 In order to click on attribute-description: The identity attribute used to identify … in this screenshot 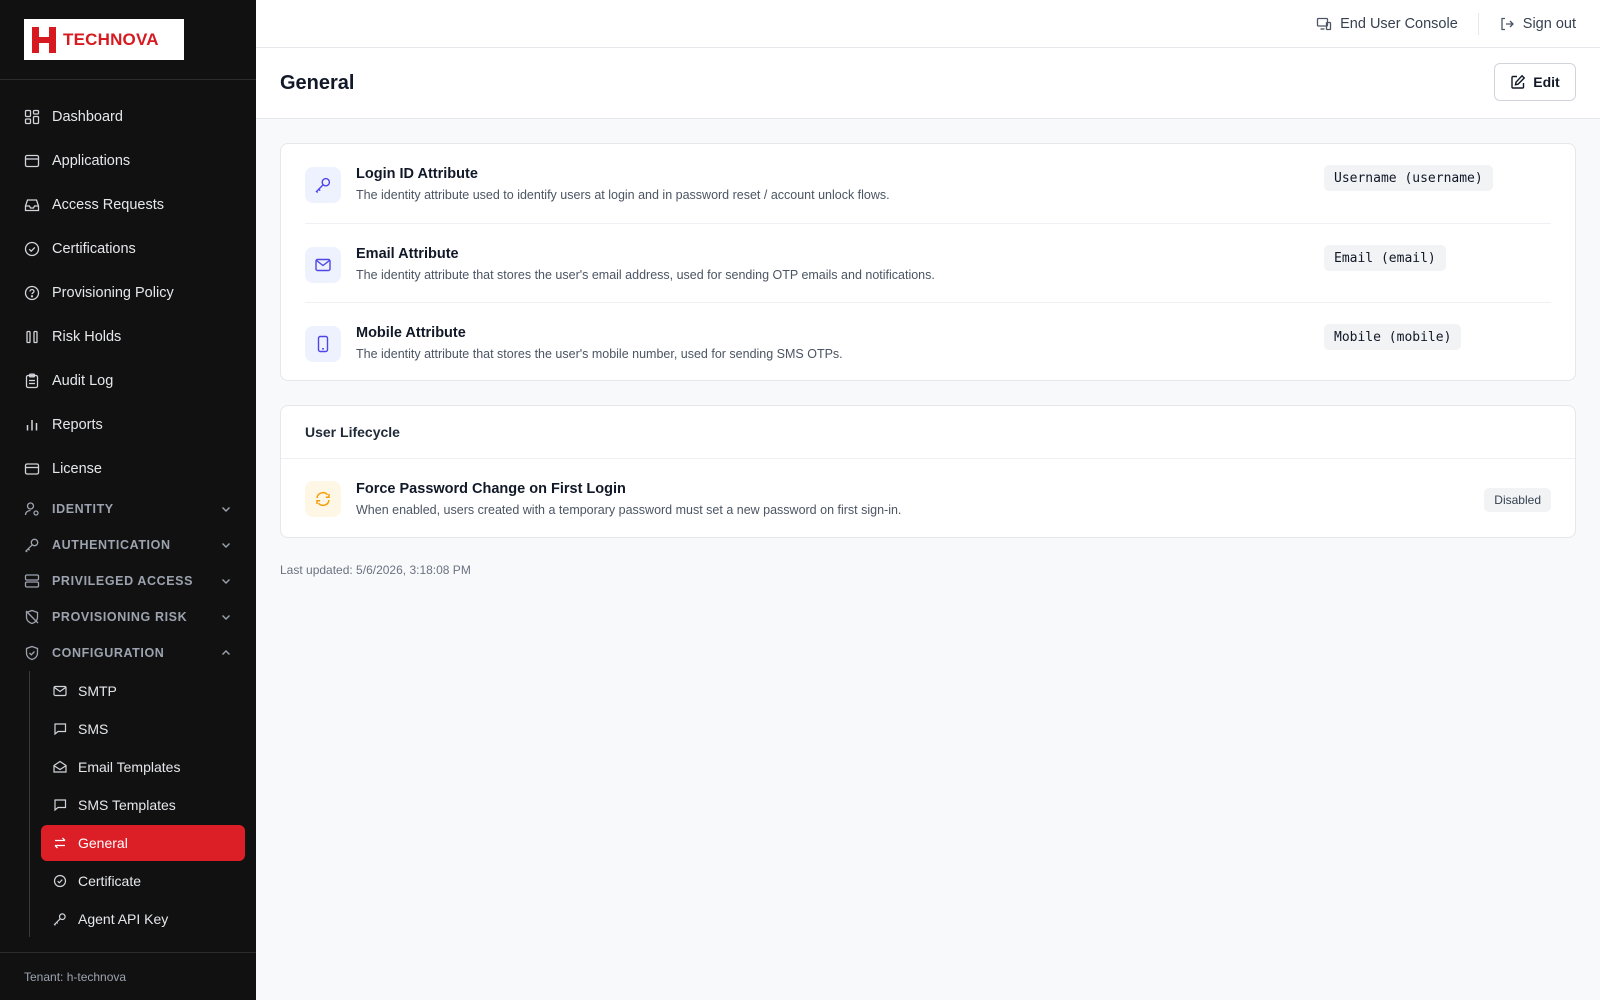, I will do `click(623, 195)`.